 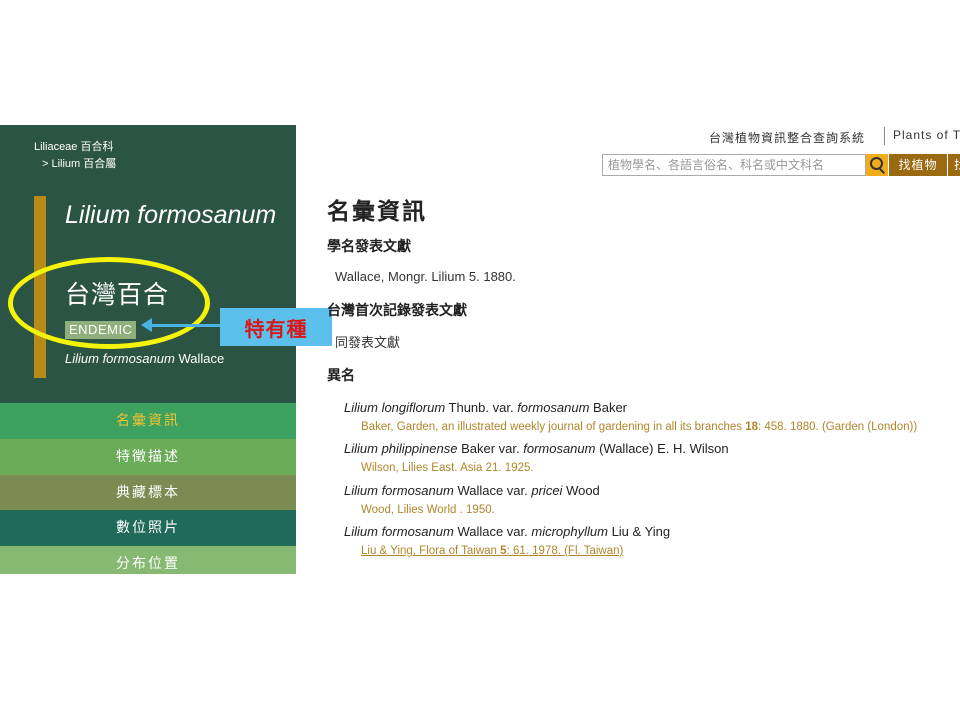 What do you see at coordinates (490, 448) in the screenshot?
I see `synonym-author: Baker var.` at bounding box center [490, 448].